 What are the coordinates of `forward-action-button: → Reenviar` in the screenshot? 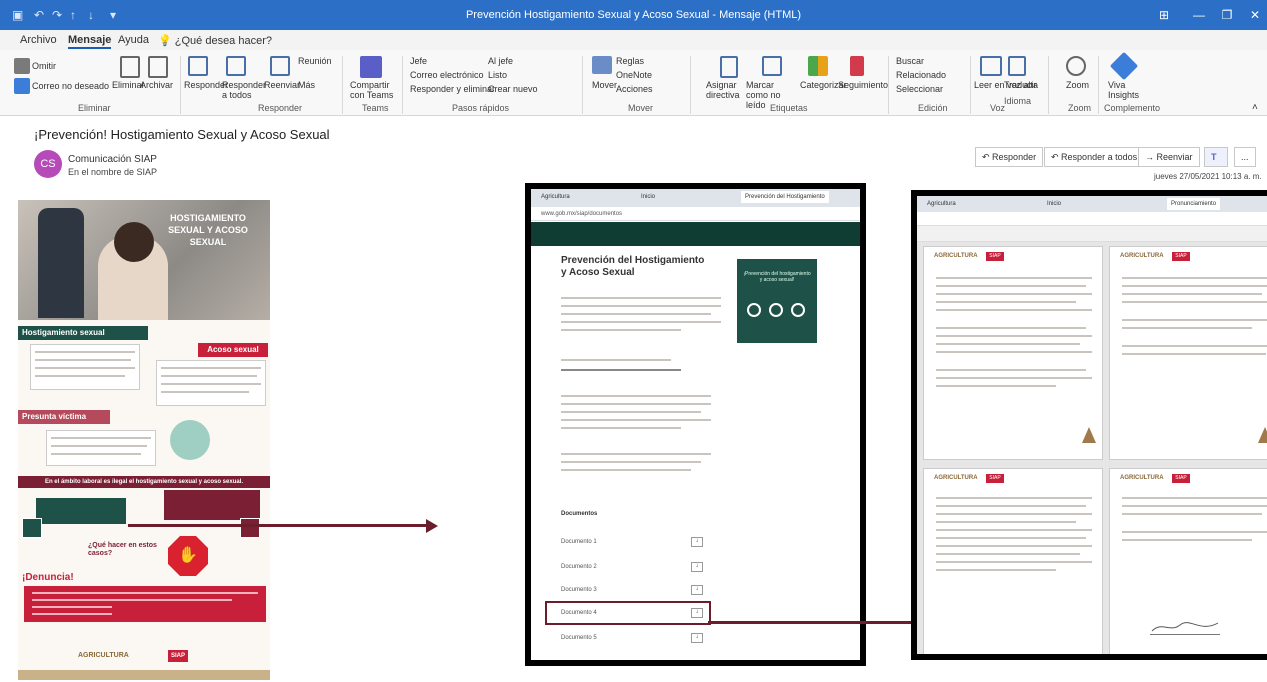 It's located at (1169, 157).